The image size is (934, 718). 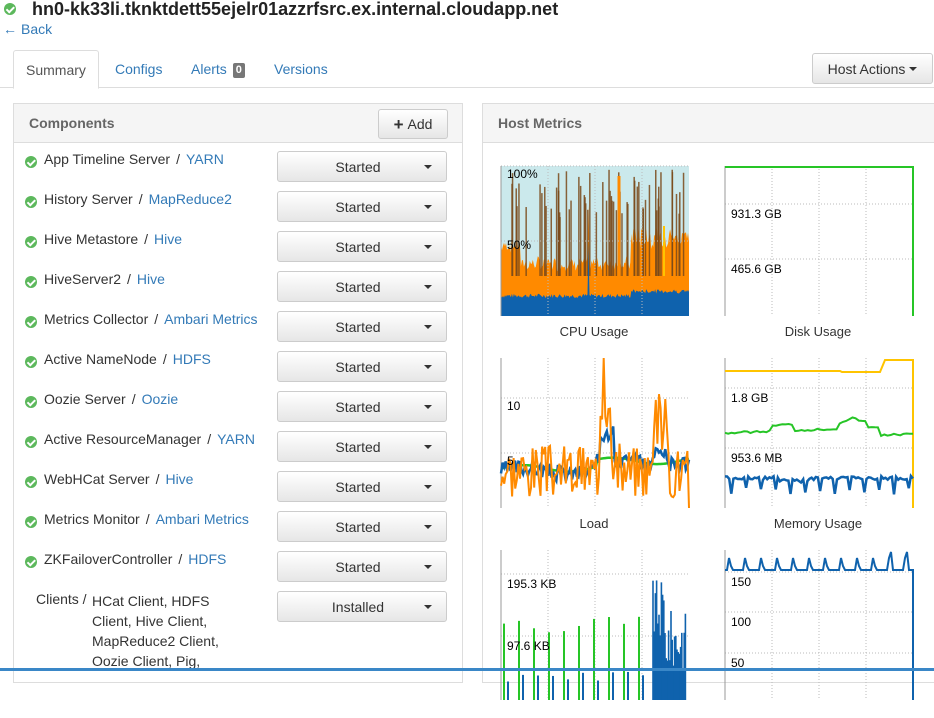 I want to click on tab-label: Versions, so click(x=301, y=69).